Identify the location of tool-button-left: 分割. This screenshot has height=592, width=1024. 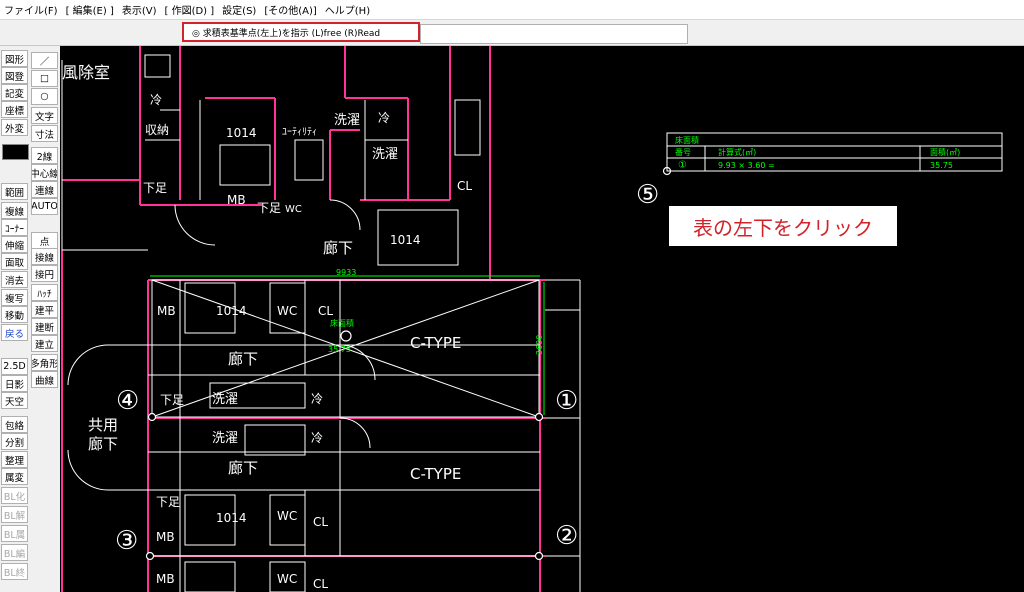
(14, 441).